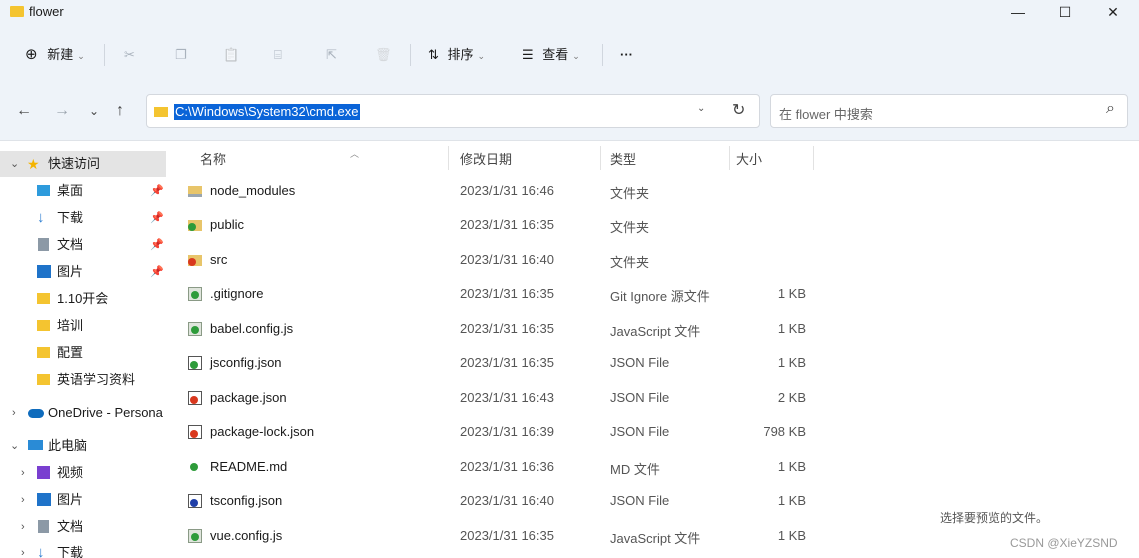 Image resolution: width=1139 pixels, height=558 pixels. What do you see at coordinates (248, 397) in the screenshot?
I see `file-name: package.json` at bounding box center [248, 397].